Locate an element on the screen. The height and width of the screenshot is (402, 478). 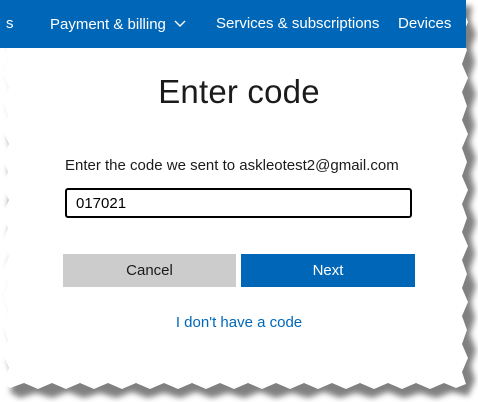
chevron-down-icon is located at coordinates (180, 24).